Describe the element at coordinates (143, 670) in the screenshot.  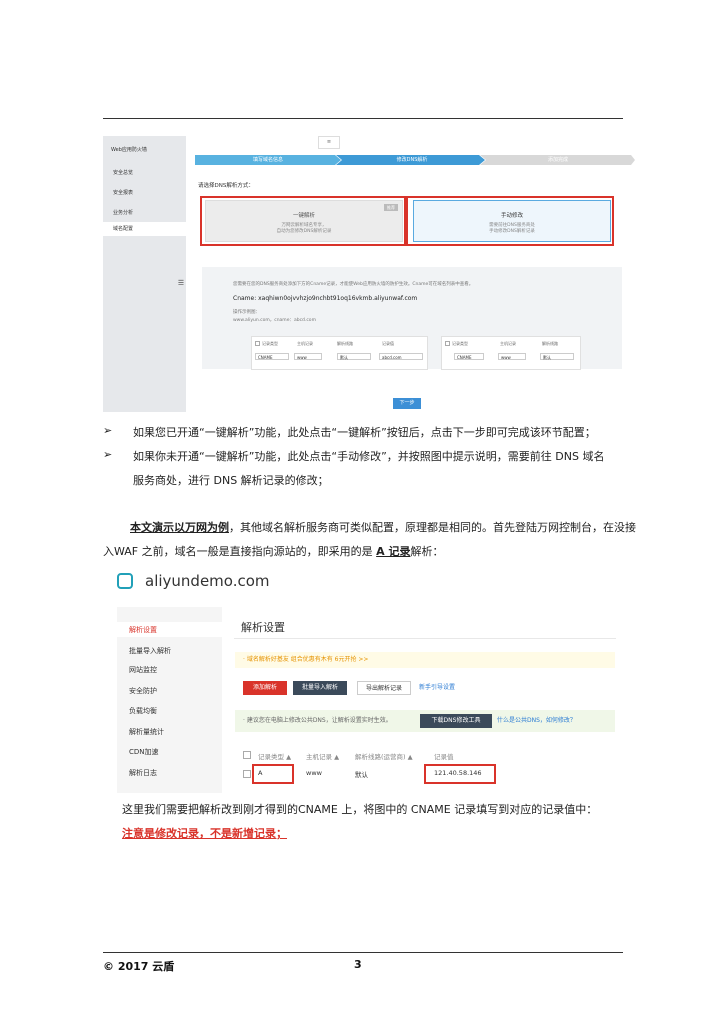
I see `sidebar-item-monitoring: 网站监控` at that location.